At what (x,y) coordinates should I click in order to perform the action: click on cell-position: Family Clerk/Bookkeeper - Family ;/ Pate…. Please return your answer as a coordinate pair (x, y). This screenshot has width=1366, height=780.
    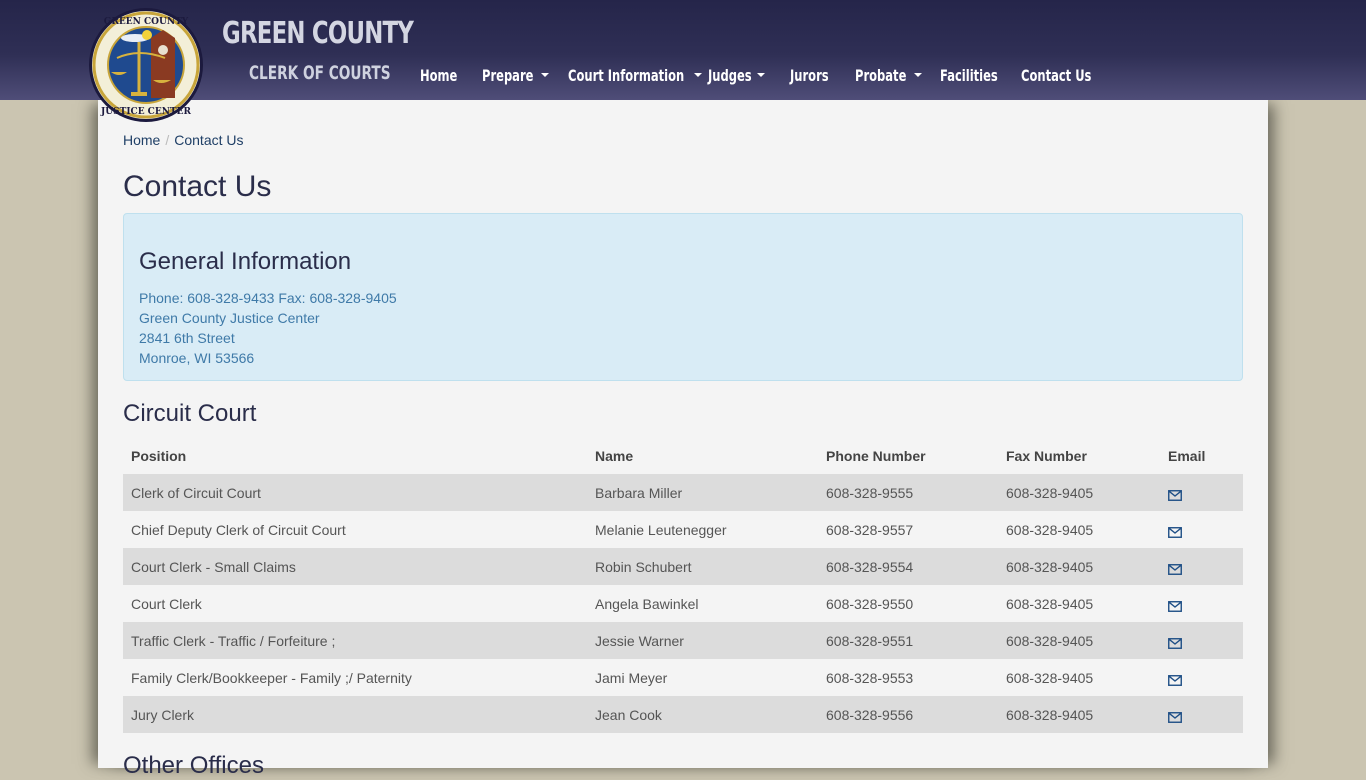
    Looking at the image, I should click on (355, 677).